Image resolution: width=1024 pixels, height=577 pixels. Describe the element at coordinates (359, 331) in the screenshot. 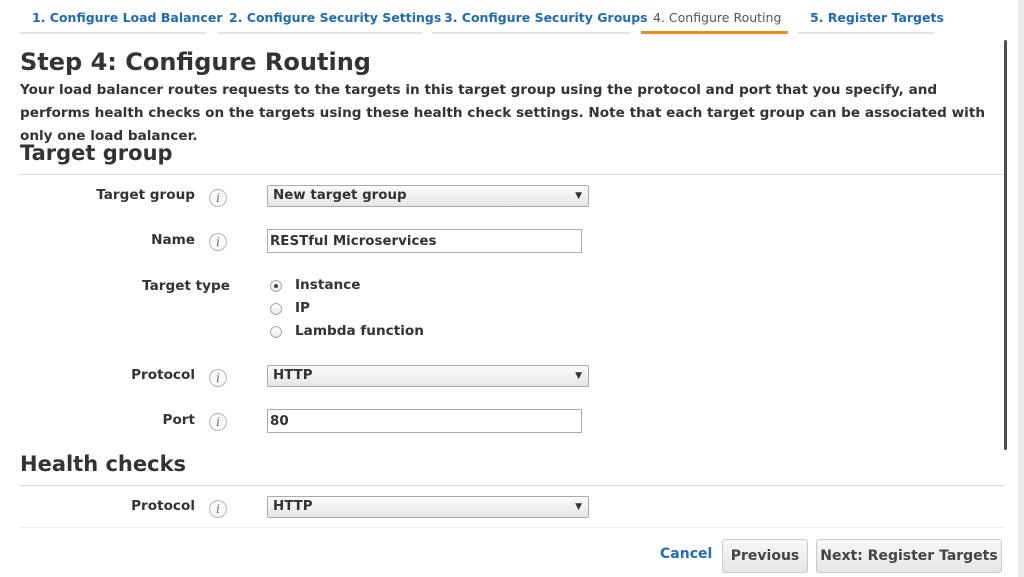

I see `radio-label-lambda-function: Lambda function` at that location.